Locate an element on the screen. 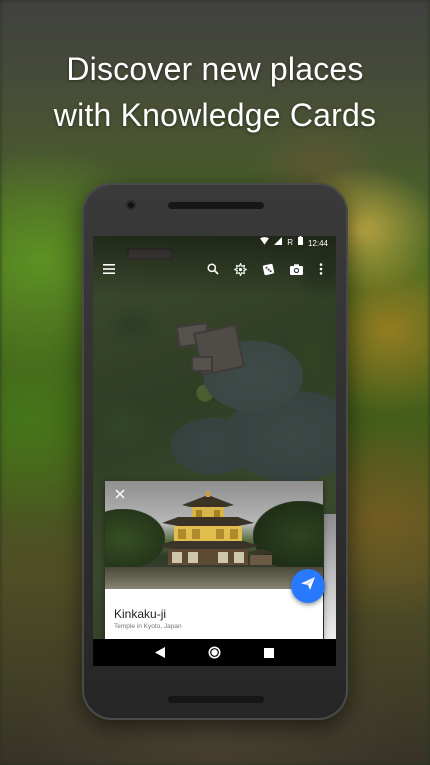 This screenshot has width=430, height=765. promo-headline-line2: with Knowledge Cards is located at coordinates (215, 115).